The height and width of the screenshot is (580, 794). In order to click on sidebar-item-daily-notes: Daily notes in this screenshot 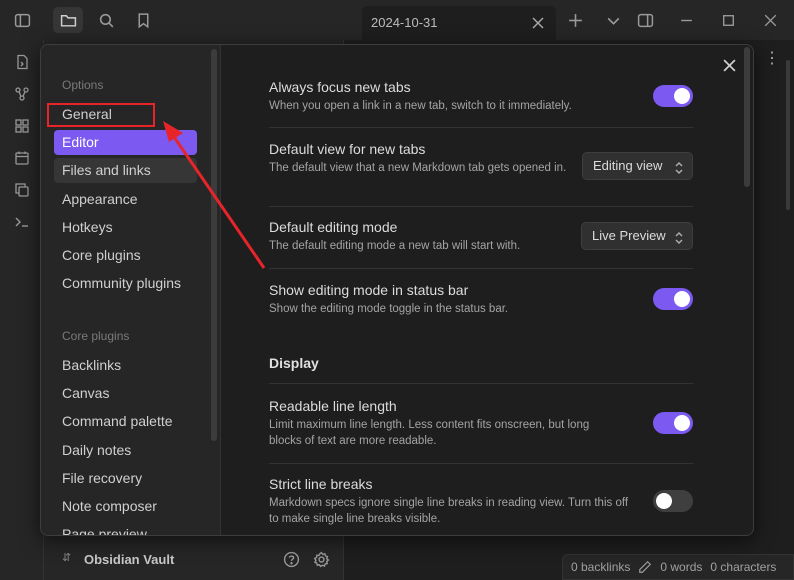, I will do `click(125, 450)`.